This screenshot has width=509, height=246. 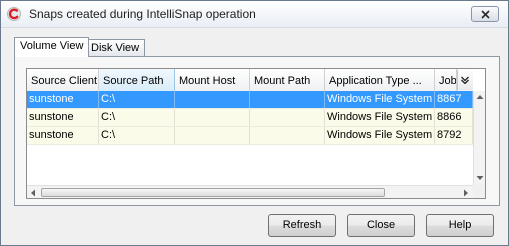 What do you see at coordinates (137, 80) in the screenshot?
I see `column-header-source-path: Source Path` at bounding box center [137, 80].